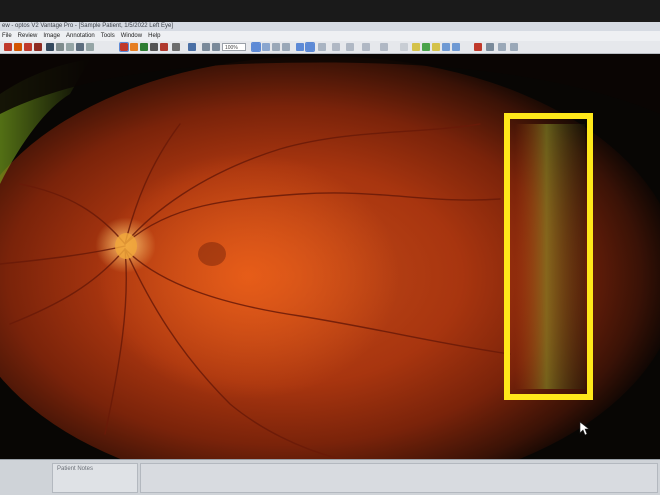 The image size is (660, 495). I want to click on grid-icon, so click(336, 47).